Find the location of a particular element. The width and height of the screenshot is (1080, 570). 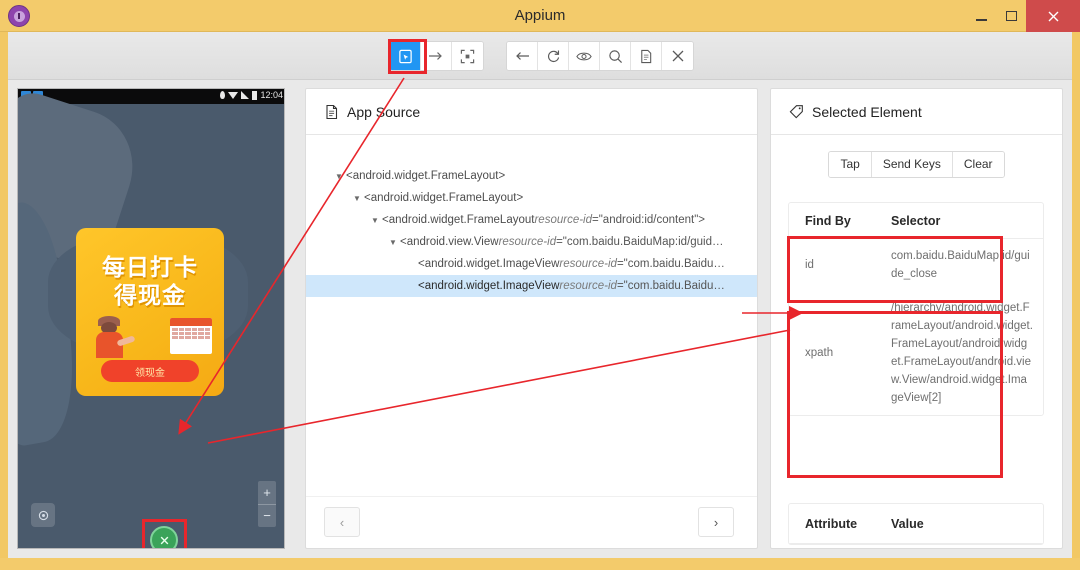

selector-row-id: id com.baidu.BaiduMap:id/guide_close is located at coordinates (916, 265).